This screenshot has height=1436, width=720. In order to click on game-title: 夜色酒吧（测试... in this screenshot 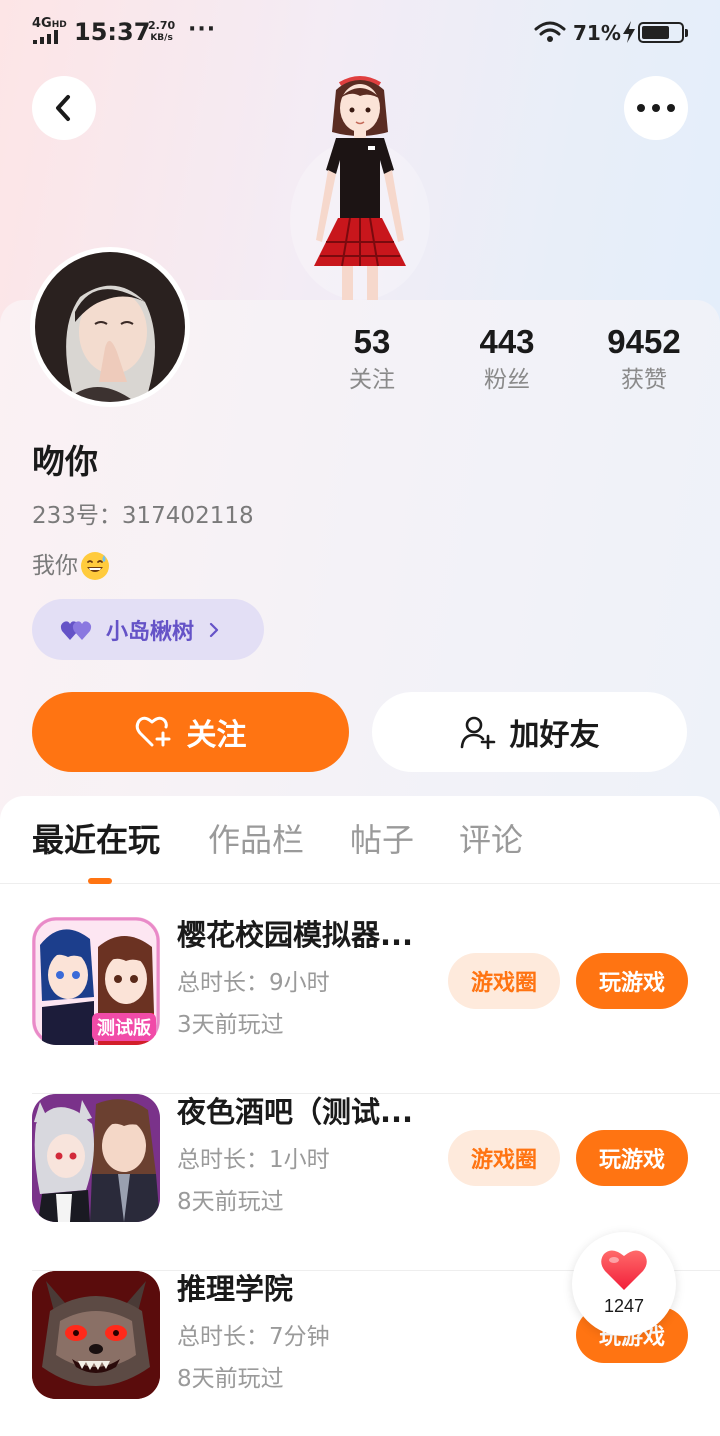, I will do `click(302, 1112)`.